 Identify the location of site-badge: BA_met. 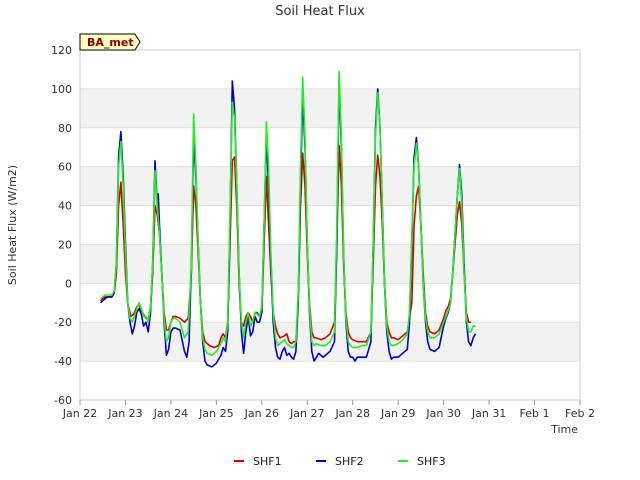
(110, 42).